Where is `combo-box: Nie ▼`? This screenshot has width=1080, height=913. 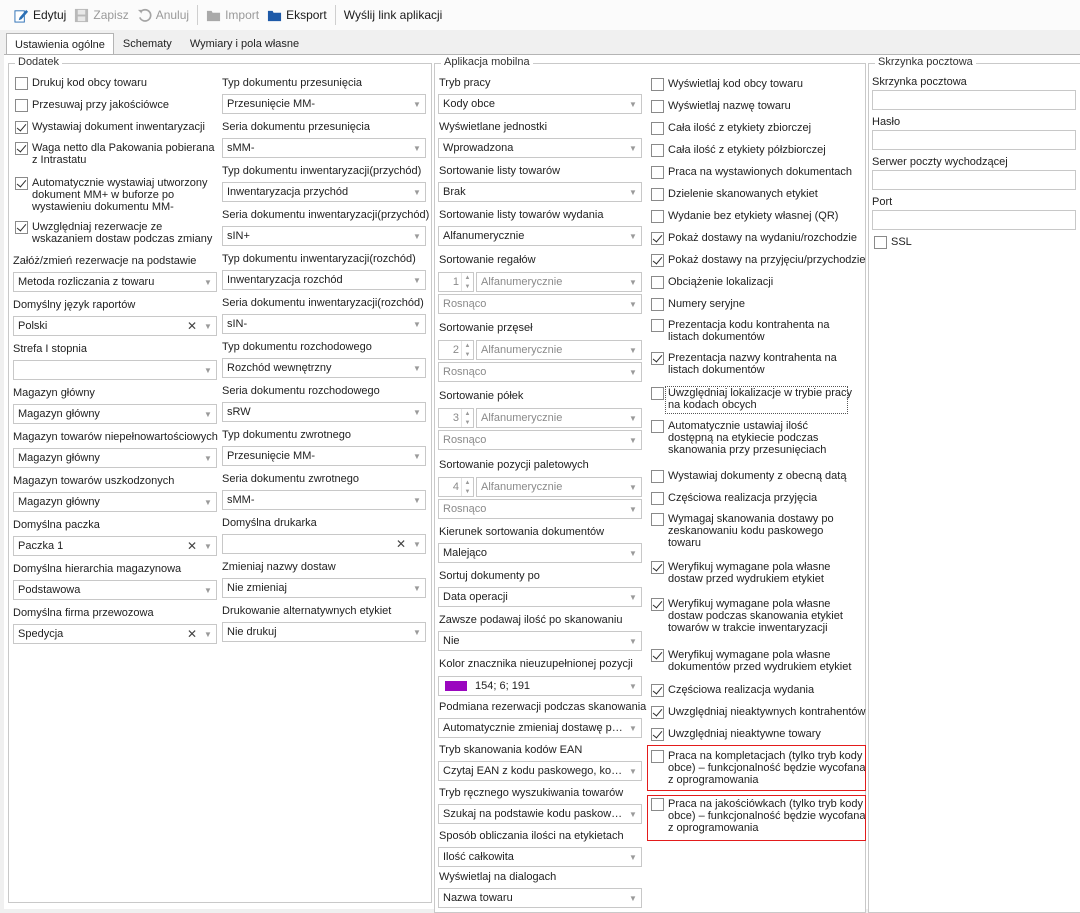 combo-box: Nie ▼ is located at coordinates (540, 641).